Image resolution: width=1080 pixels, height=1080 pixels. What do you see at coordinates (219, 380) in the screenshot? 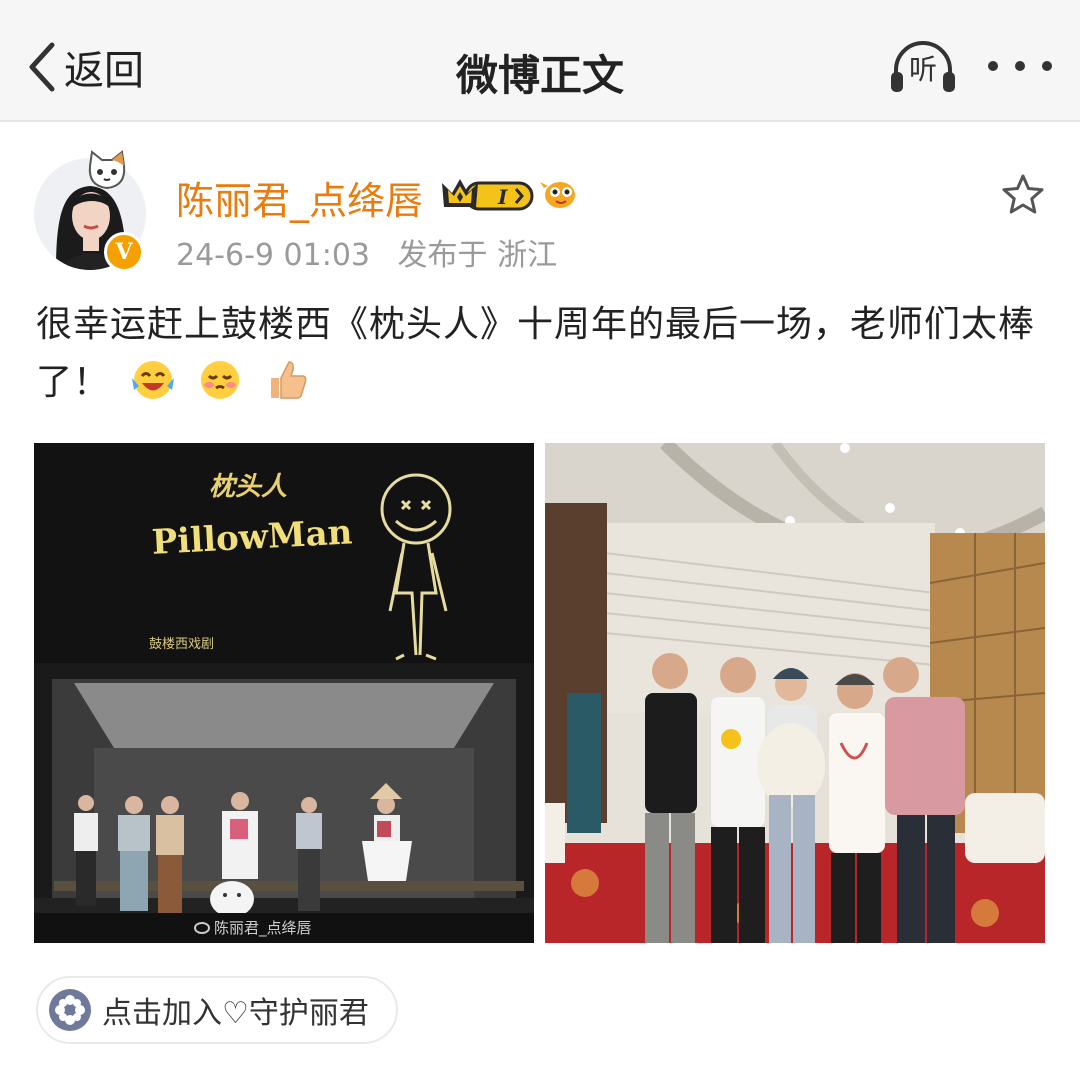
I see `blush-emoji` at bounding box center [219, 380].